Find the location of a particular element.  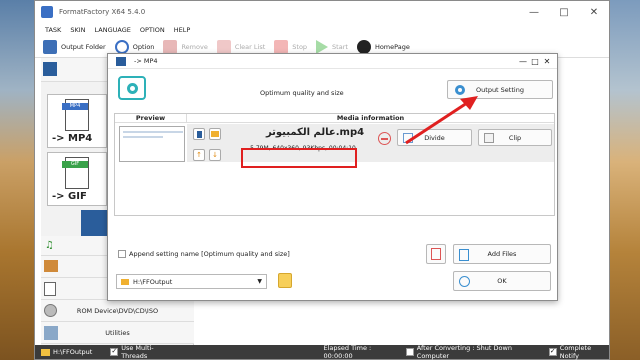

multi-threads-checkbox: Use Multi-Threads is located at coordinates (142, 352).